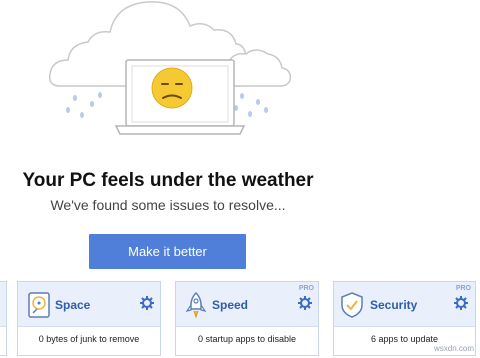 The width and height of the screenshot is (480, 358). Describe the element at coordinates (196, 305) in the screenshot. I see `rocket-icon` at that location.